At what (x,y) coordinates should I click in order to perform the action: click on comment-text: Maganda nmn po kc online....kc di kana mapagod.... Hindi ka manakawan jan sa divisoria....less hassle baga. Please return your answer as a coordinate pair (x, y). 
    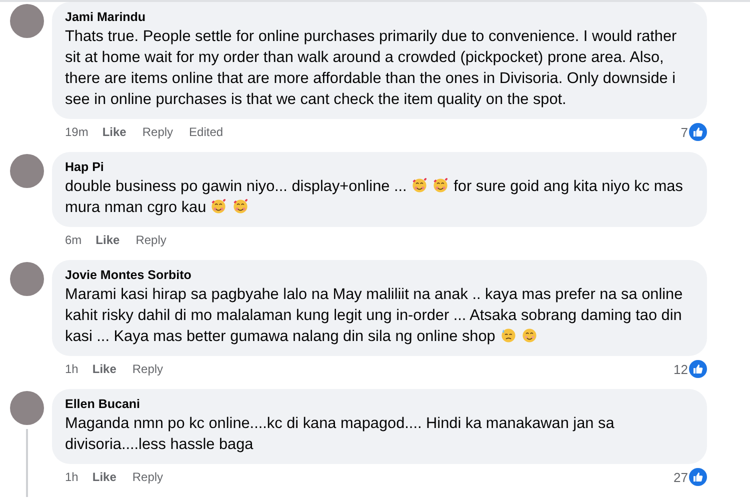
    Looking at the image, I should click on (340, 434).